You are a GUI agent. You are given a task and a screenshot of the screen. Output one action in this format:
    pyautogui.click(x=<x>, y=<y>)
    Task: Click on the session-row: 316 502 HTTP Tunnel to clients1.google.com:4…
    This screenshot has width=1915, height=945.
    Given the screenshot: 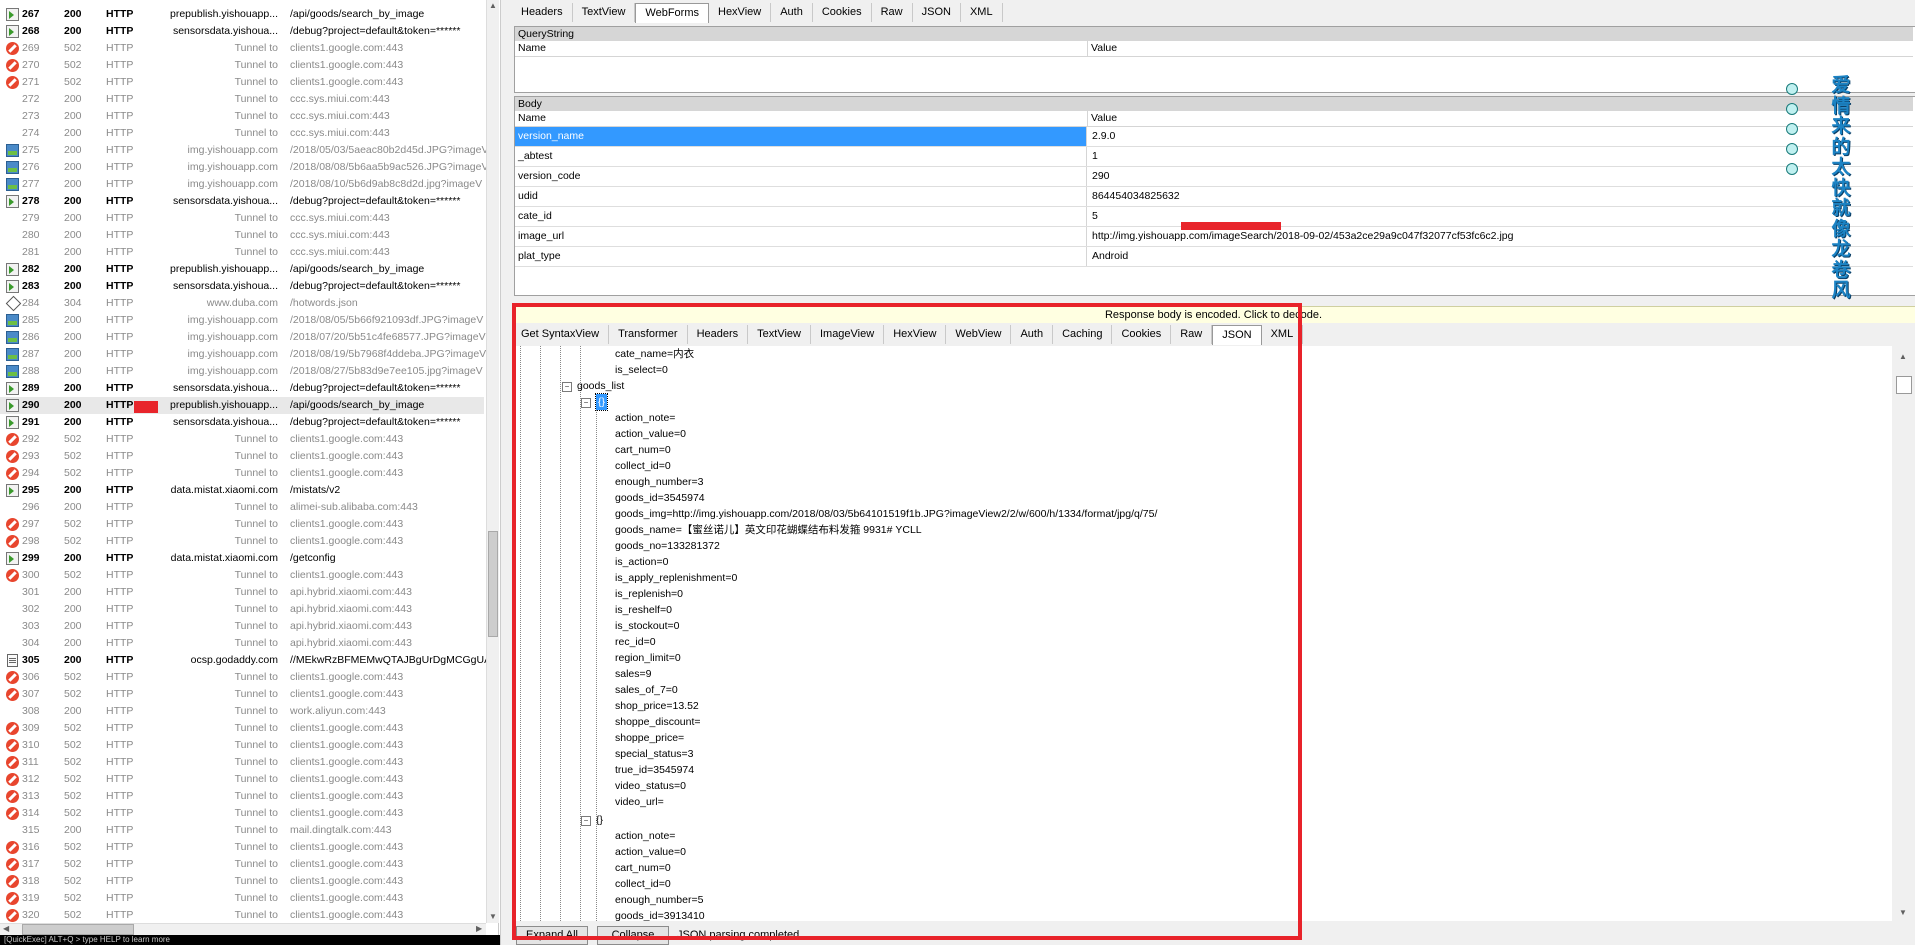 What is the action you would take?
    pyautogui.click(x=242, y=847)
    